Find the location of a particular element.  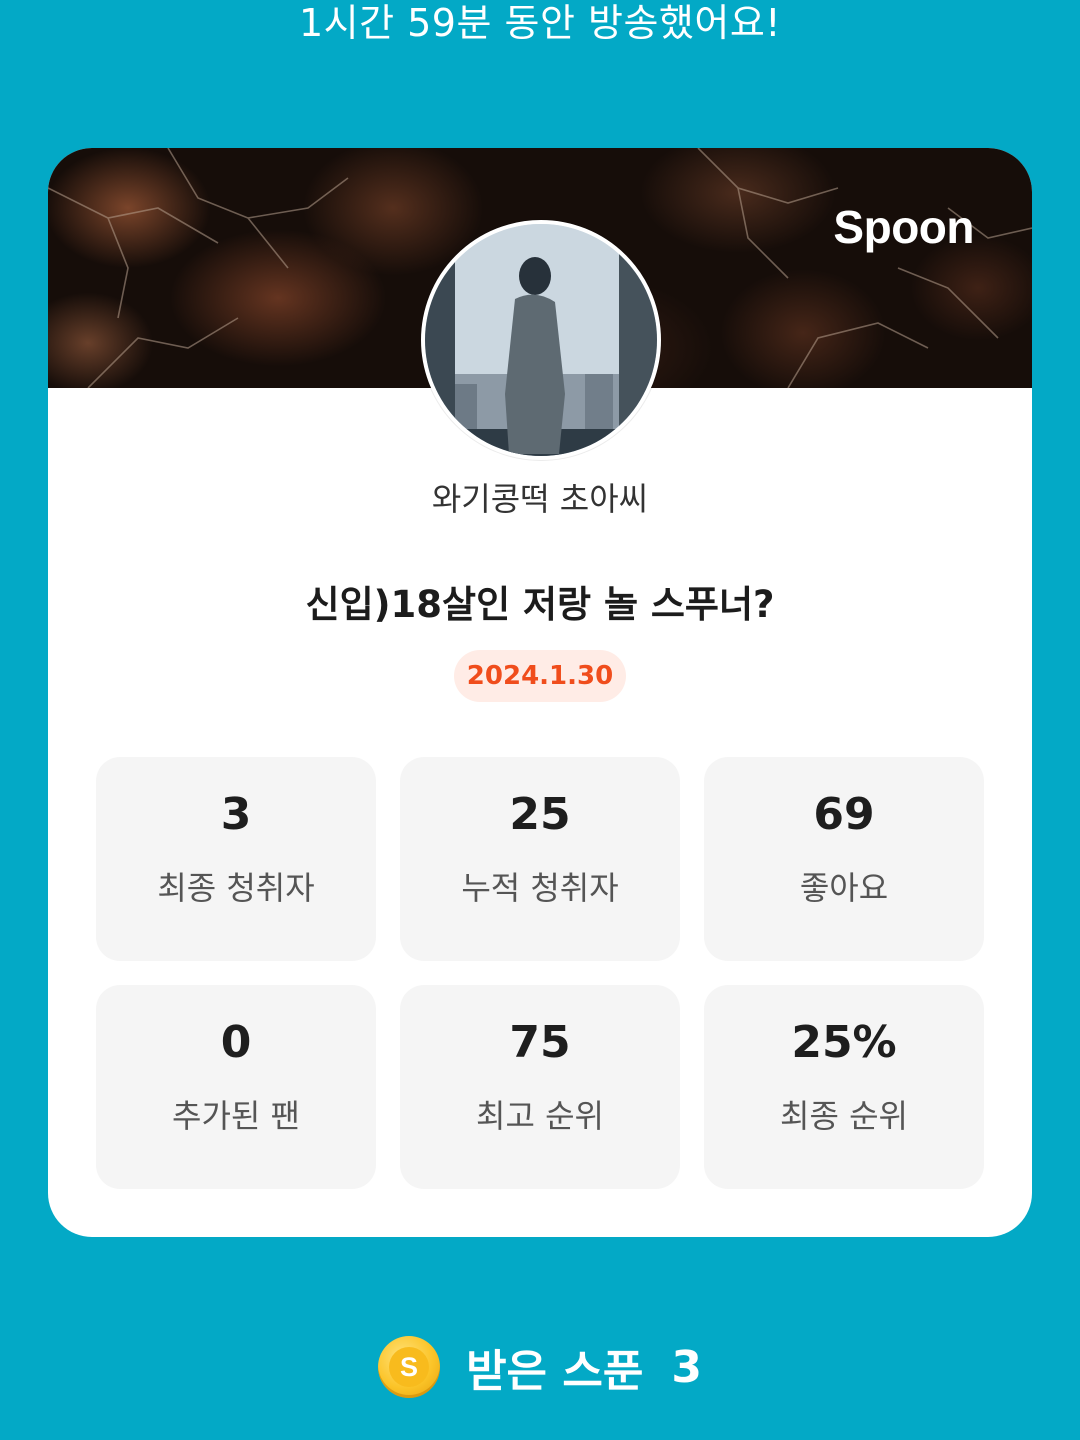

received-spoons-label: 받은 스푼 is located at coordinates (555, 1371).